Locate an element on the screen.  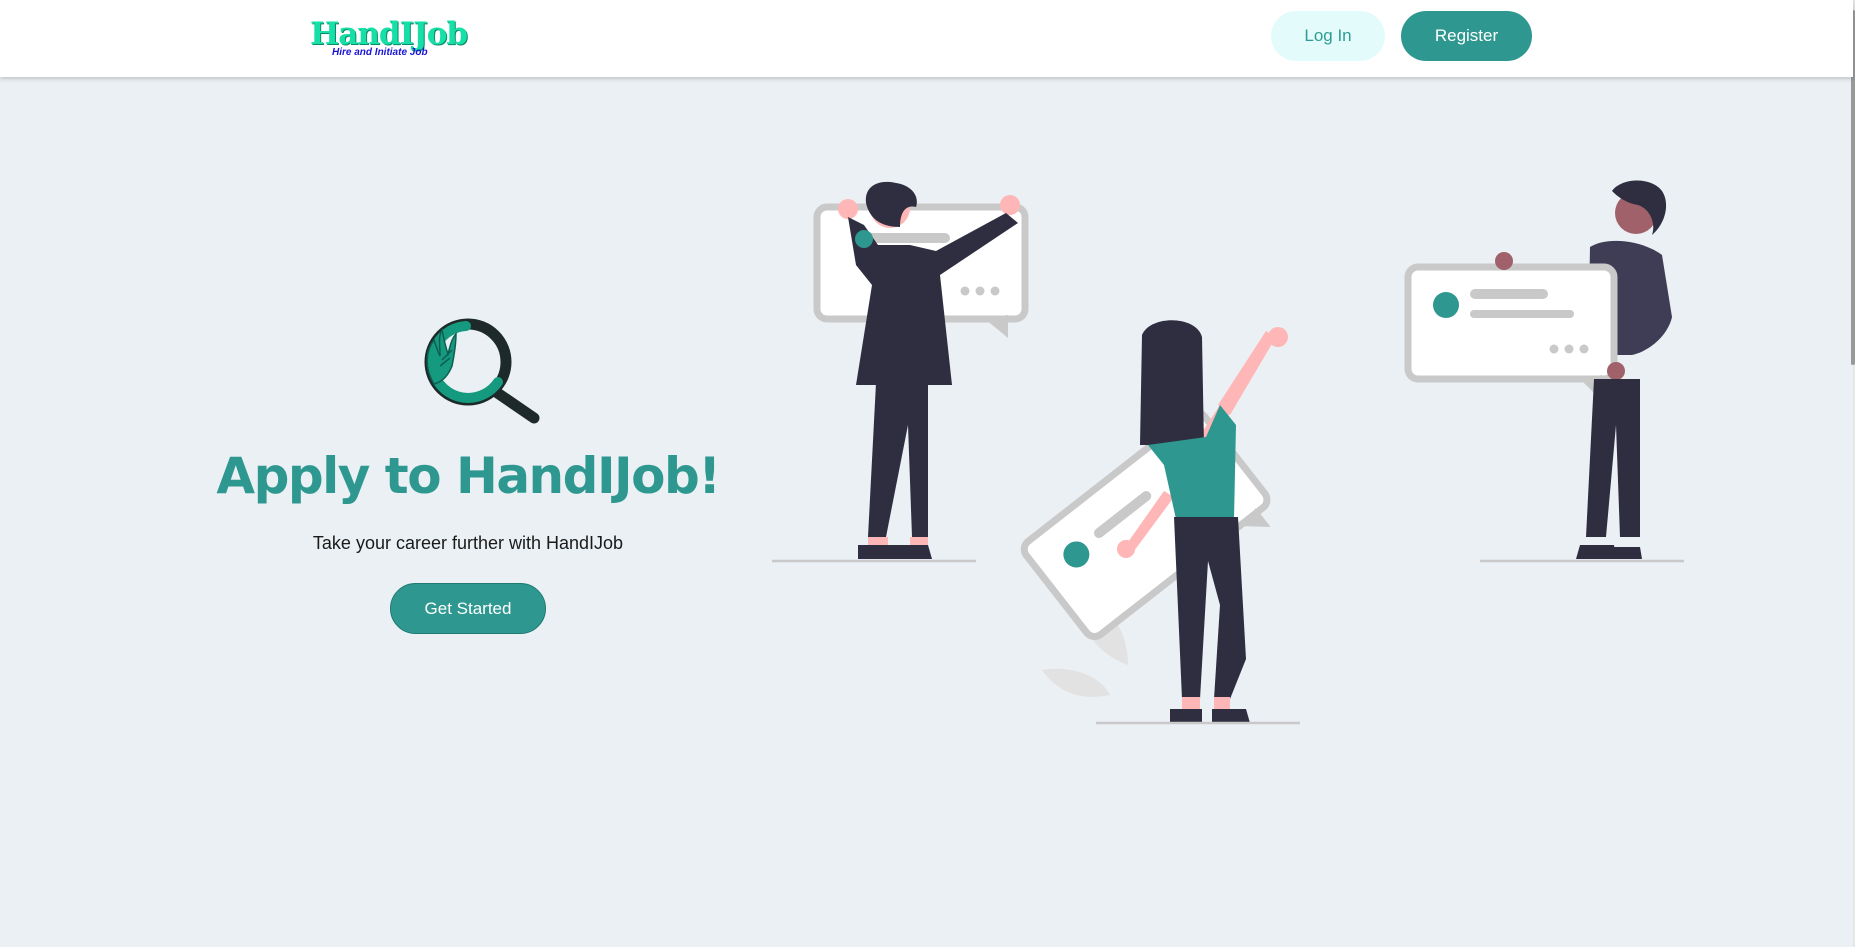
logo-subtitle: Hire and Initiate Job is located at coordinates (380, 52).